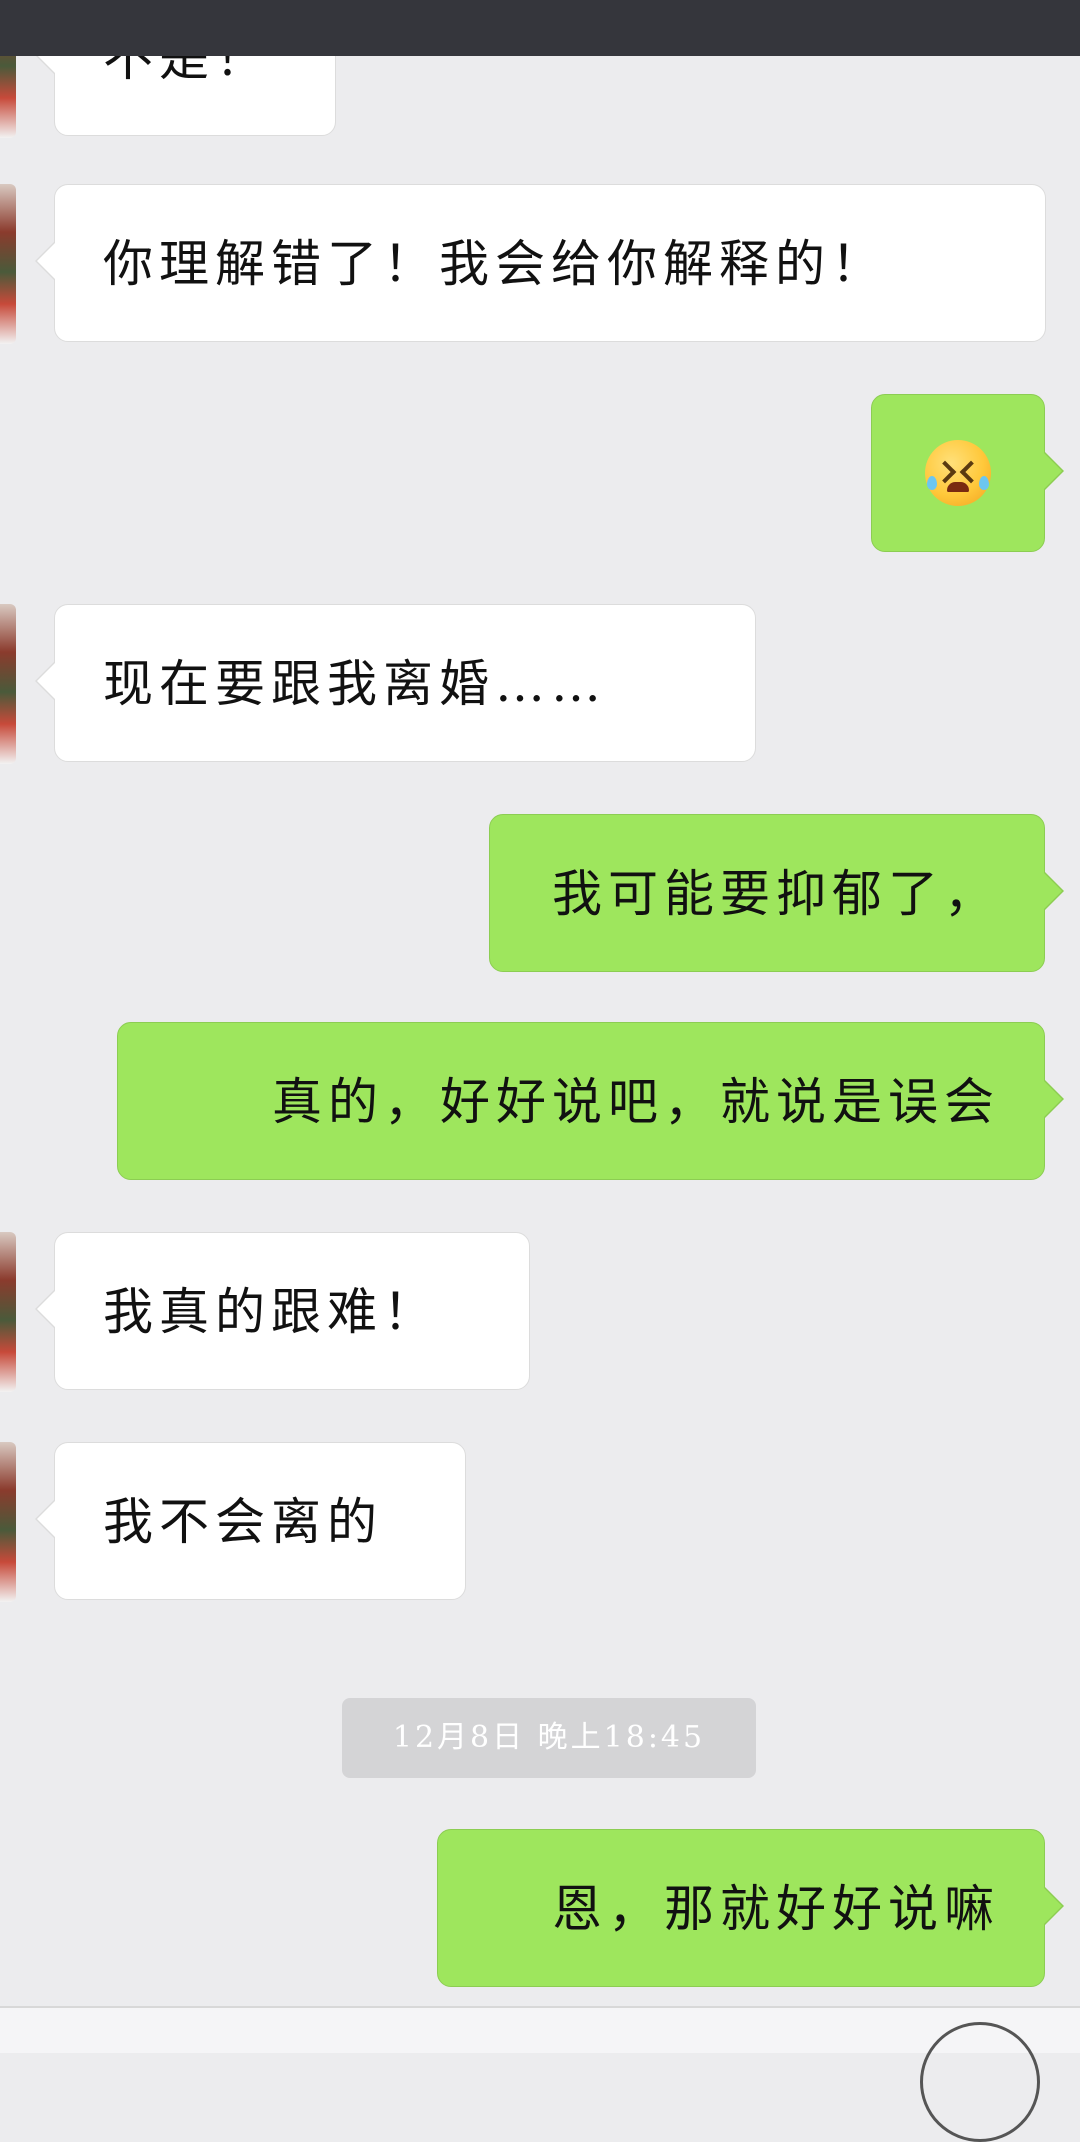 The height and width of the screenshot is (2142, 1080). I want to click on emoji-picker-icon, so click(980, 2082).